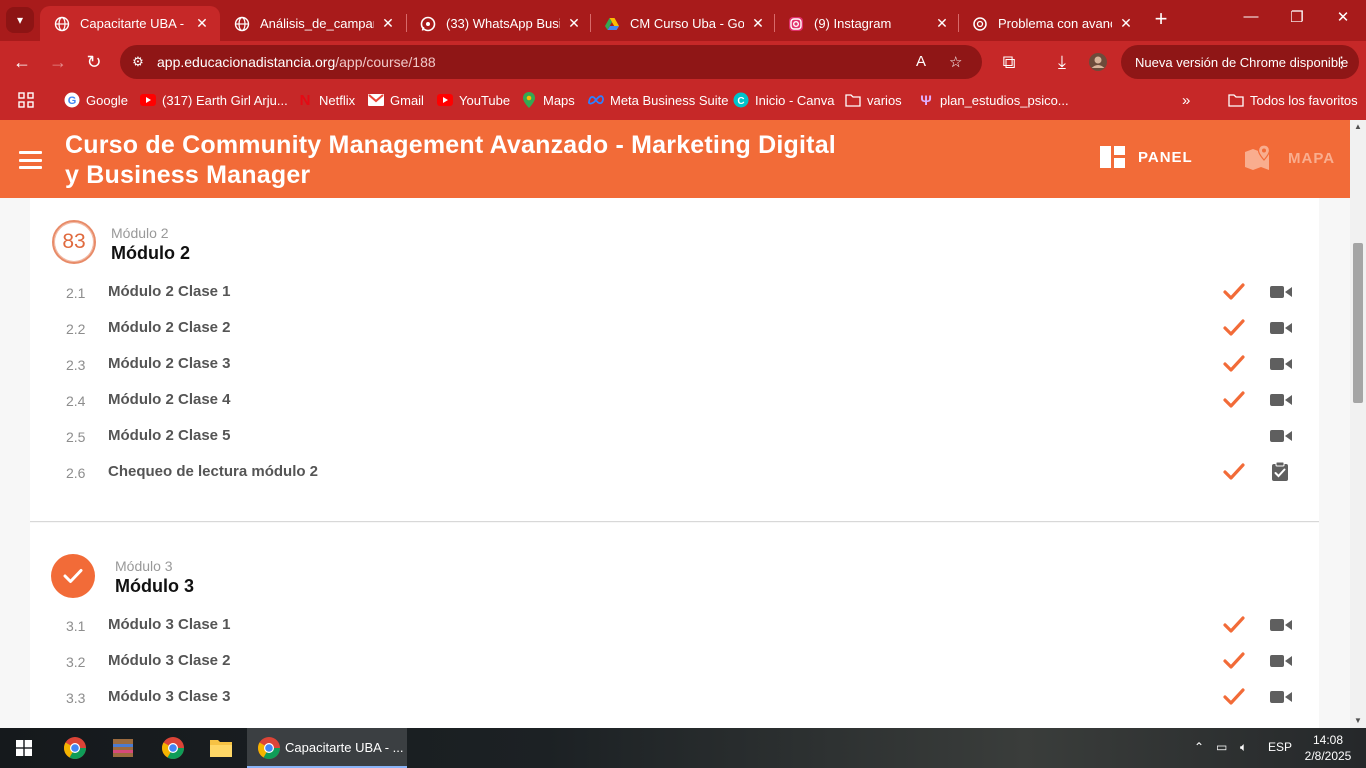  What do you see at coordinates (1297, 17) in the screenshot?
I see `restore-icon: ❐` at bounding box center [1297, 17].